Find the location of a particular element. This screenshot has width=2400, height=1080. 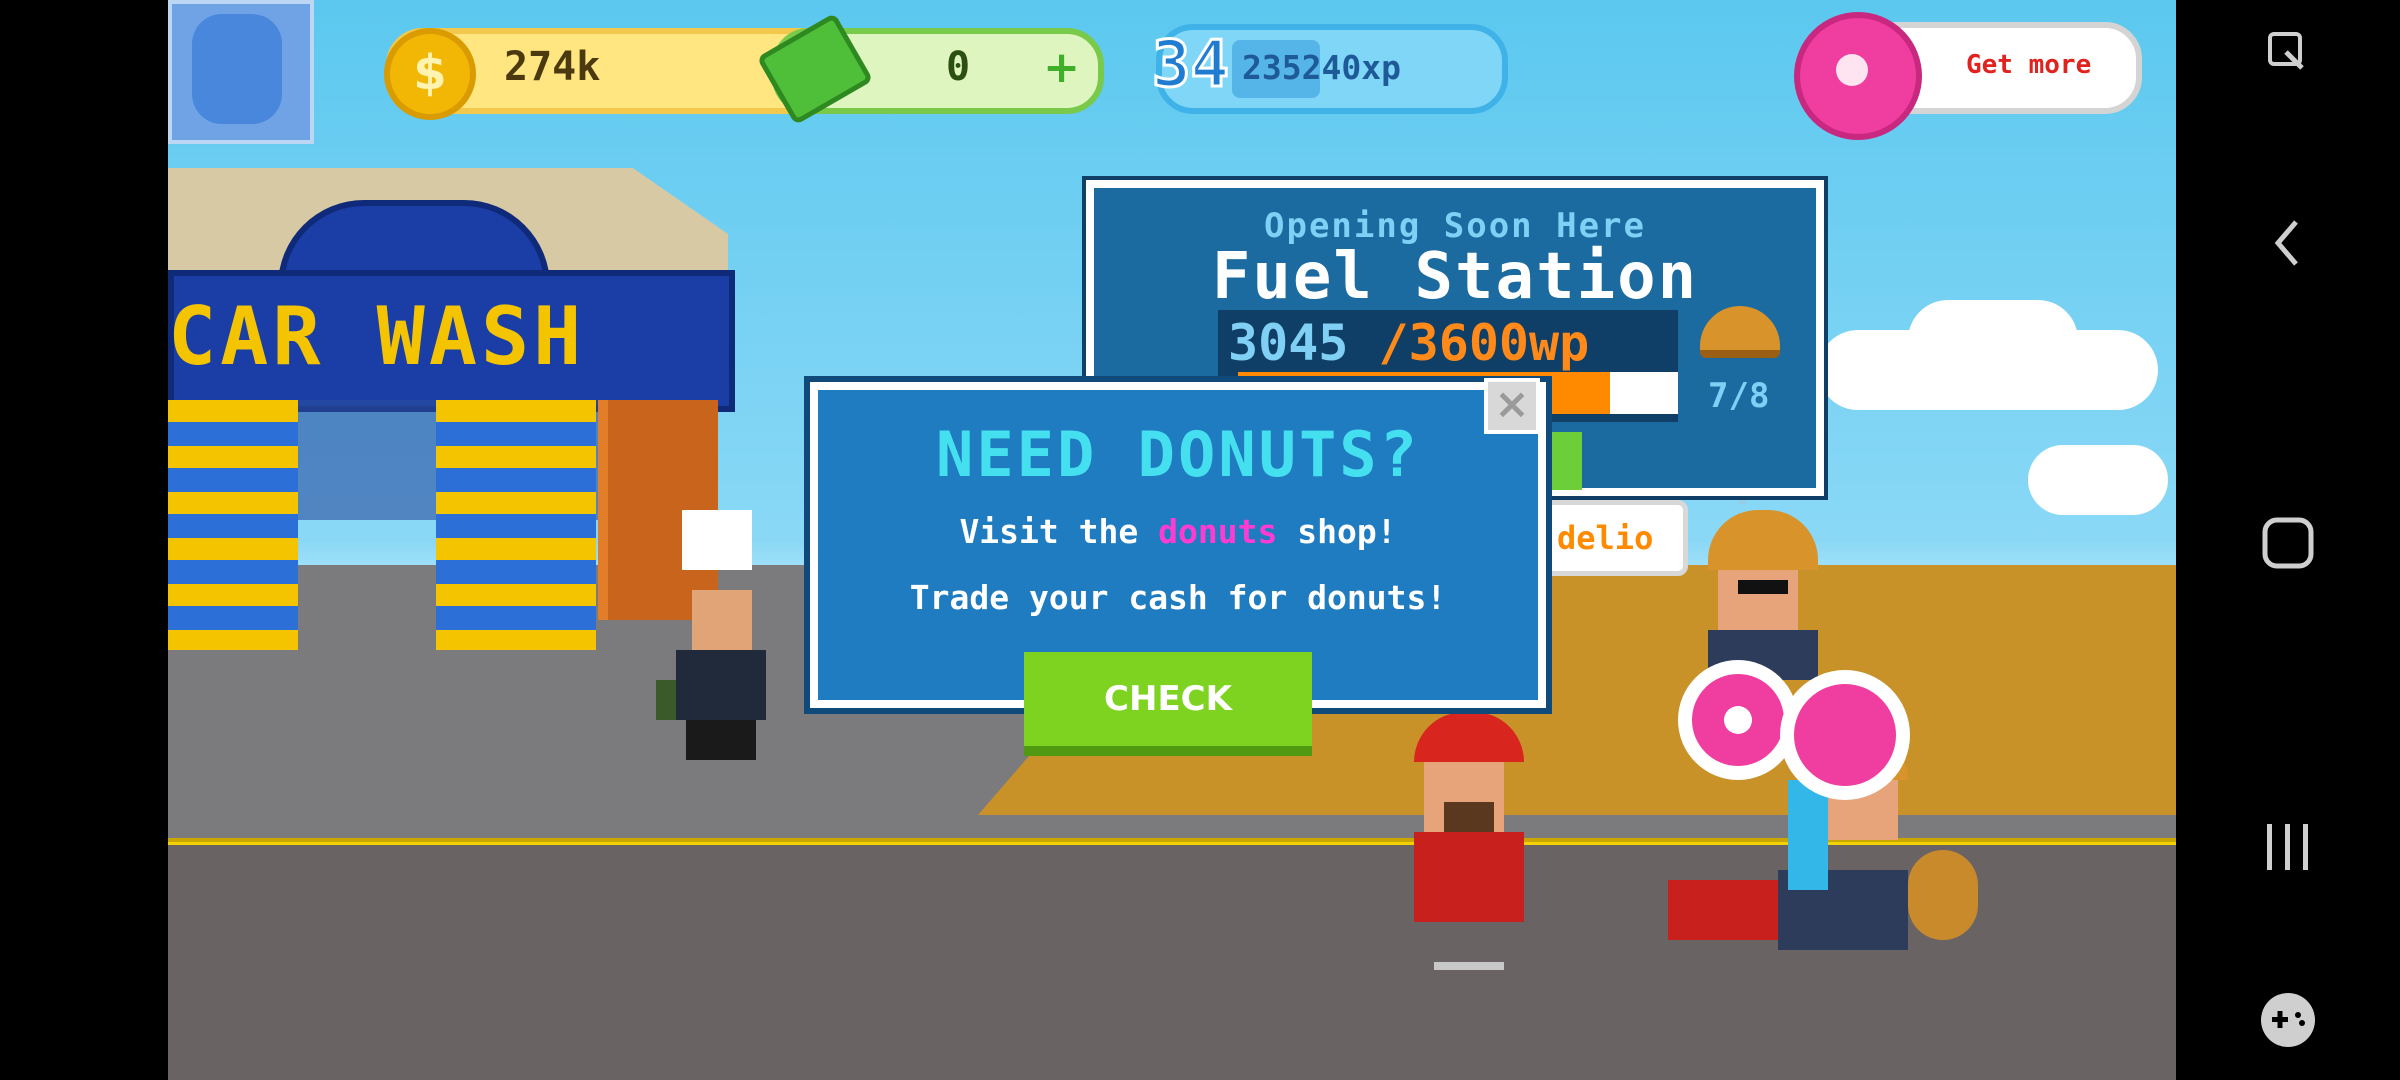

close-dialog-button: × is located at coordinates (1512, 406).